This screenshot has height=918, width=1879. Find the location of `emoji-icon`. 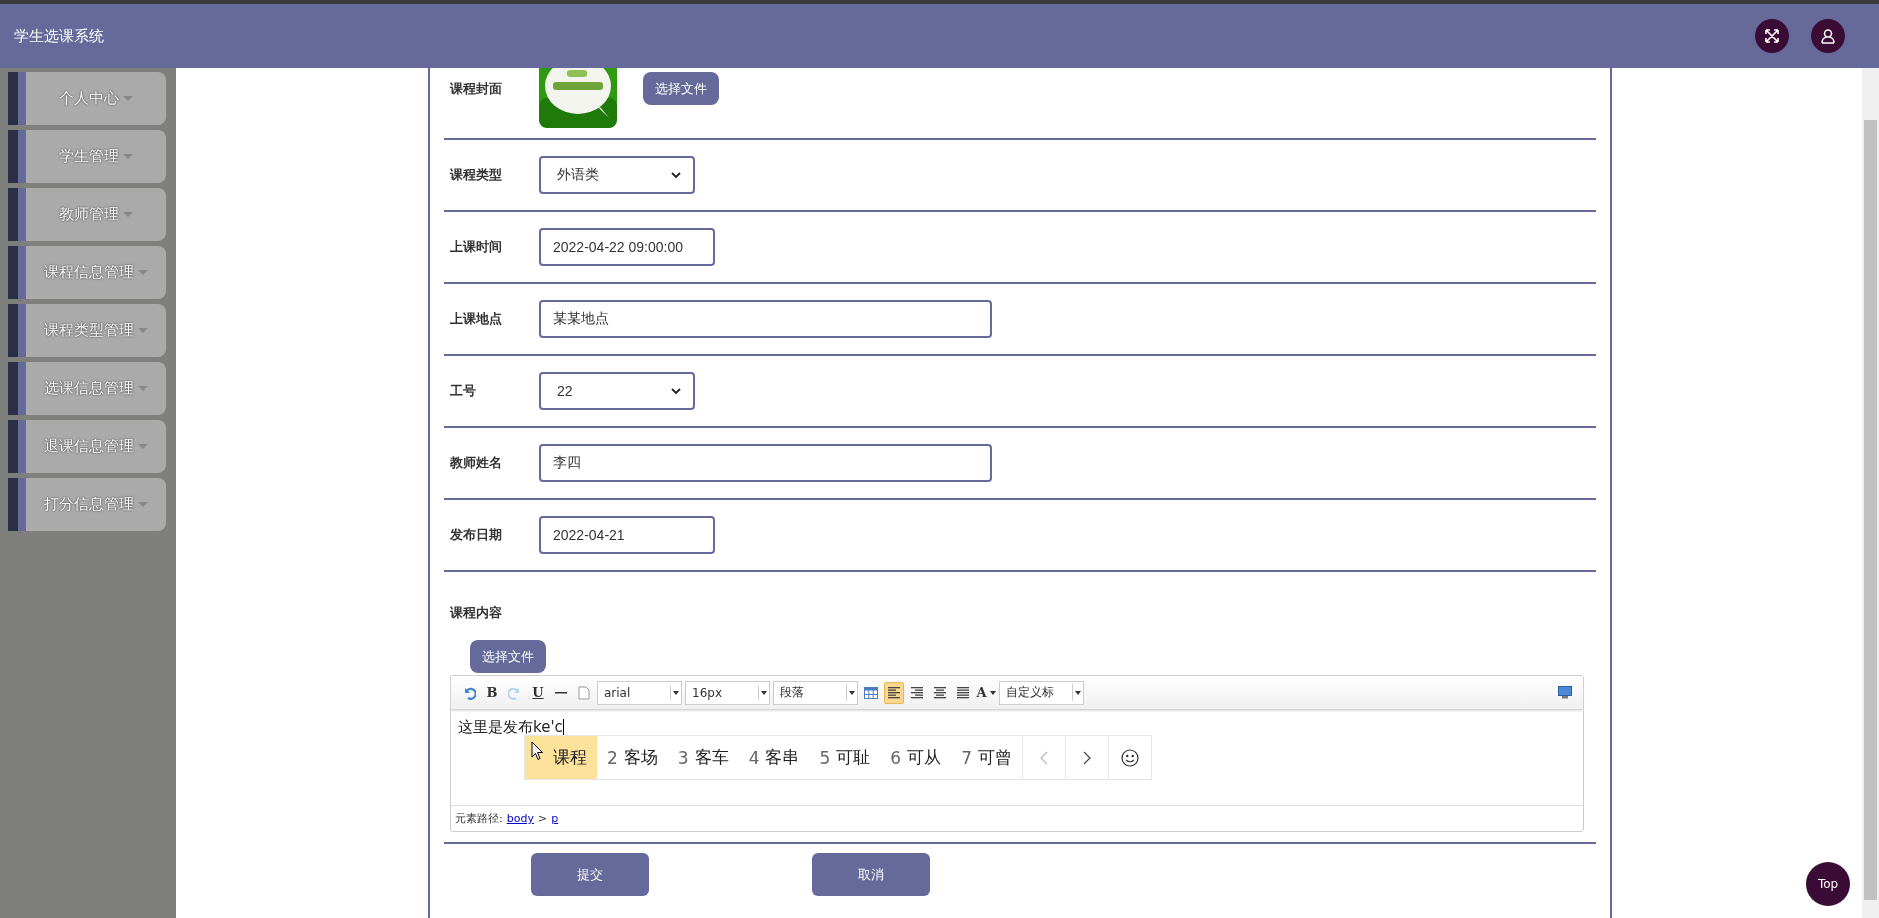

emoji-icon is located at coordinates (1129, 757).